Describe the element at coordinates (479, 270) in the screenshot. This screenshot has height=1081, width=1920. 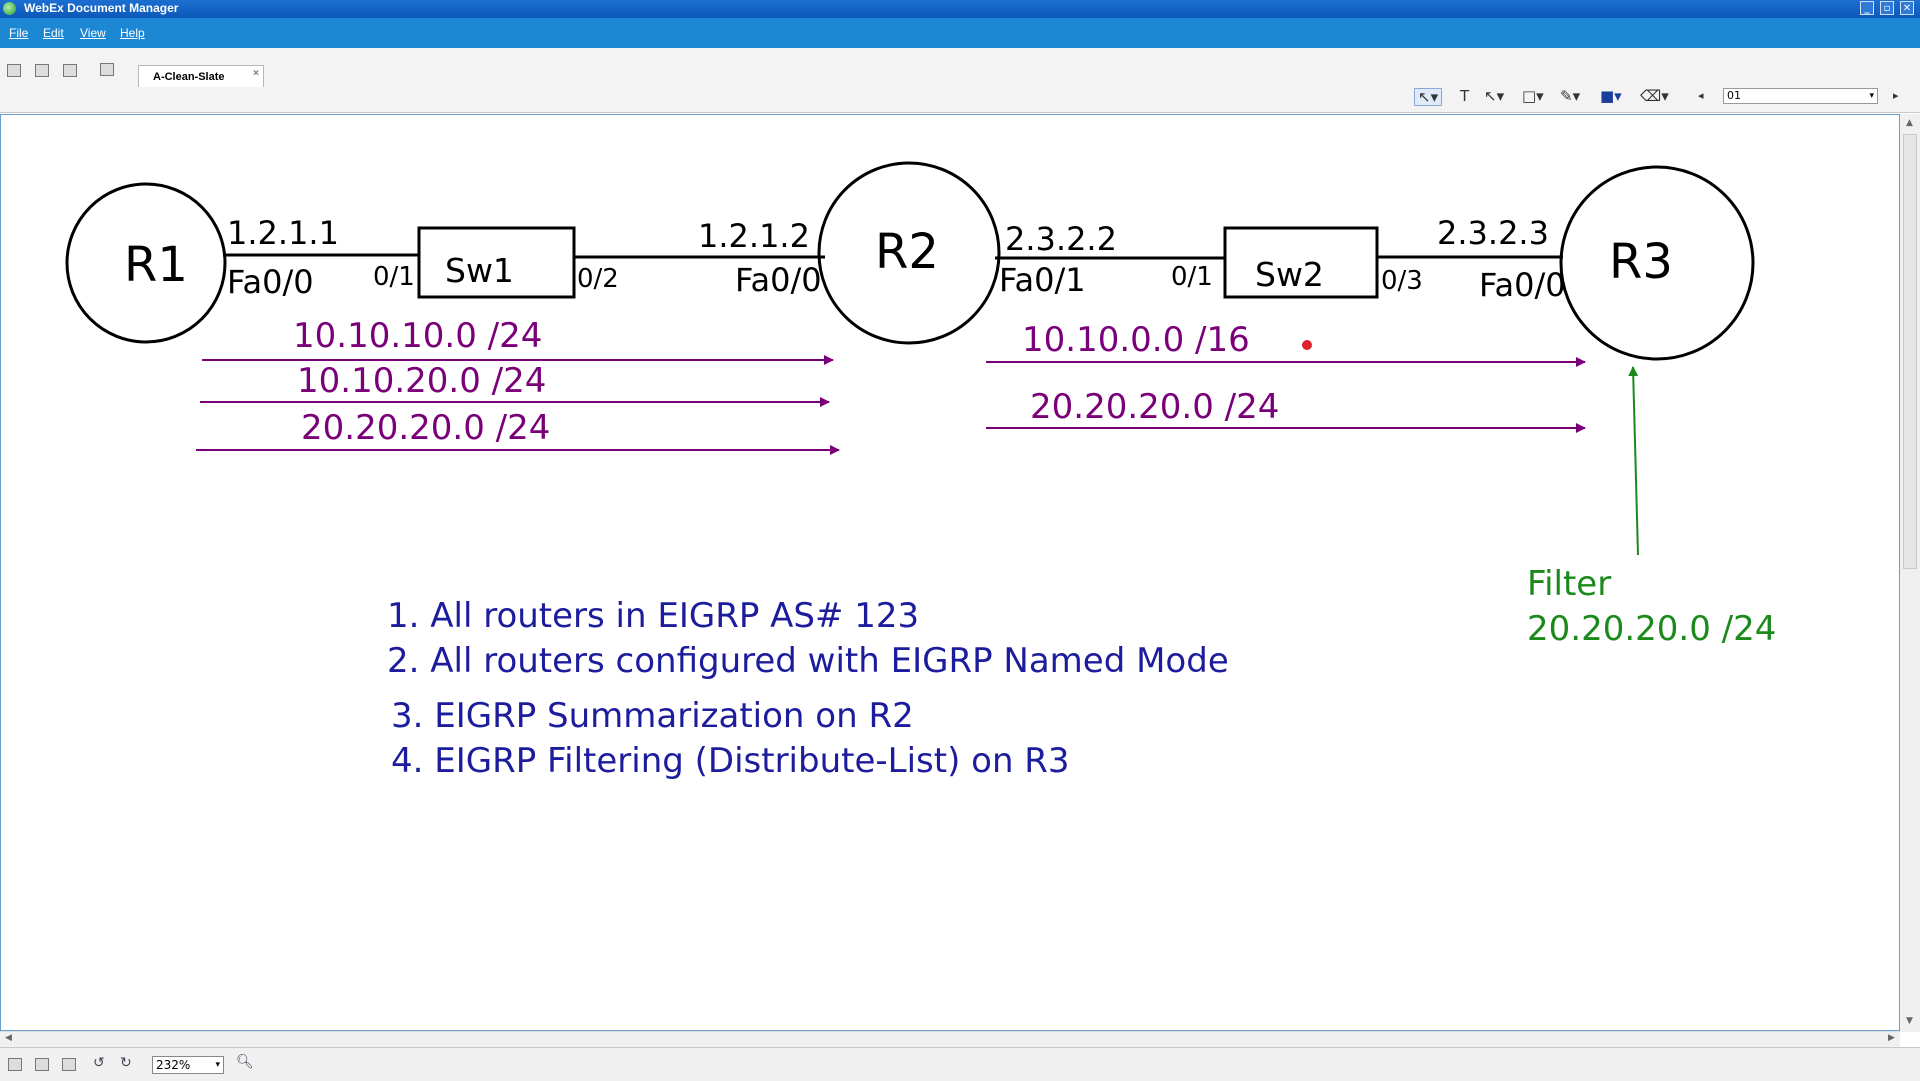
I see `switch-sw1-label: Sw1` at that location.